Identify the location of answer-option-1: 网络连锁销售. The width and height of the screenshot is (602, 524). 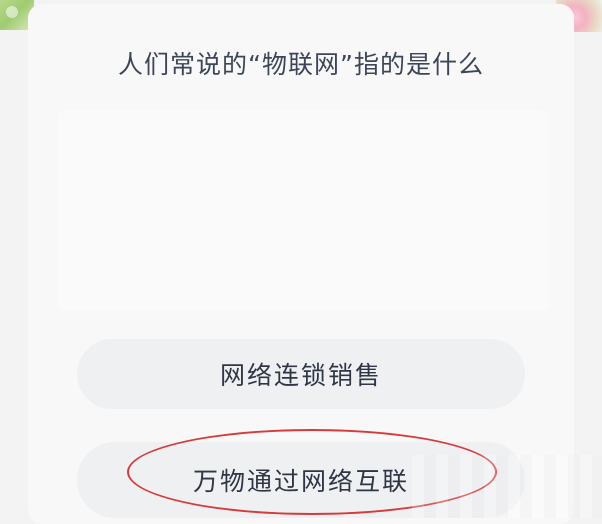
(301, 374).